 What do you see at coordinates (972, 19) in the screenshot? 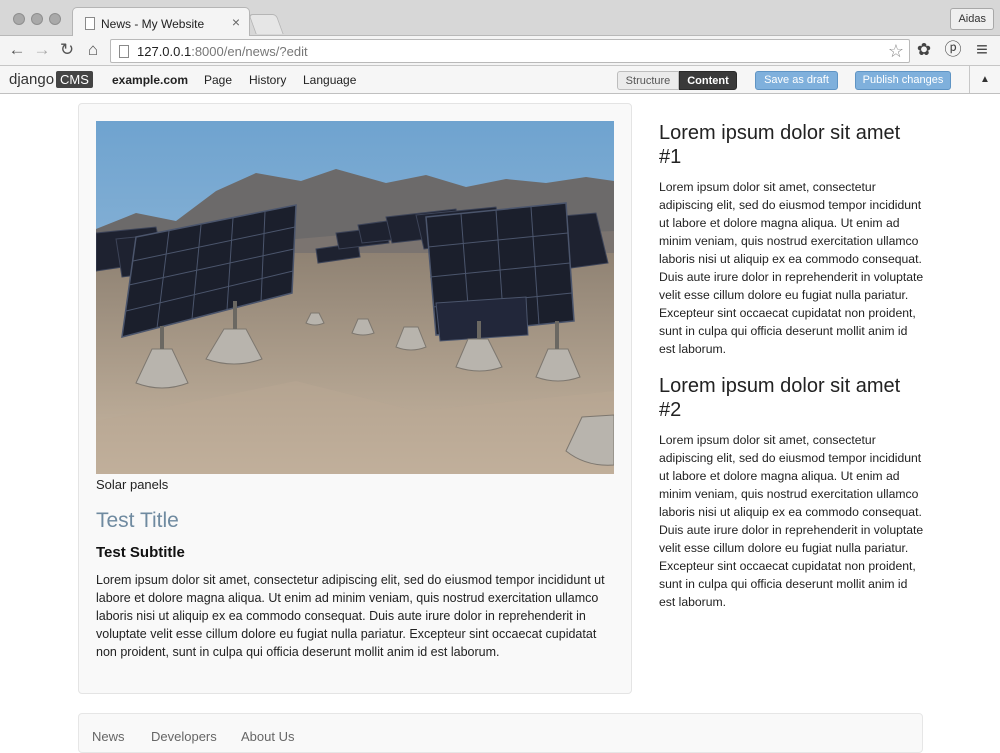
I see `profile-button: Aidas` at bounding box center [972, 19].